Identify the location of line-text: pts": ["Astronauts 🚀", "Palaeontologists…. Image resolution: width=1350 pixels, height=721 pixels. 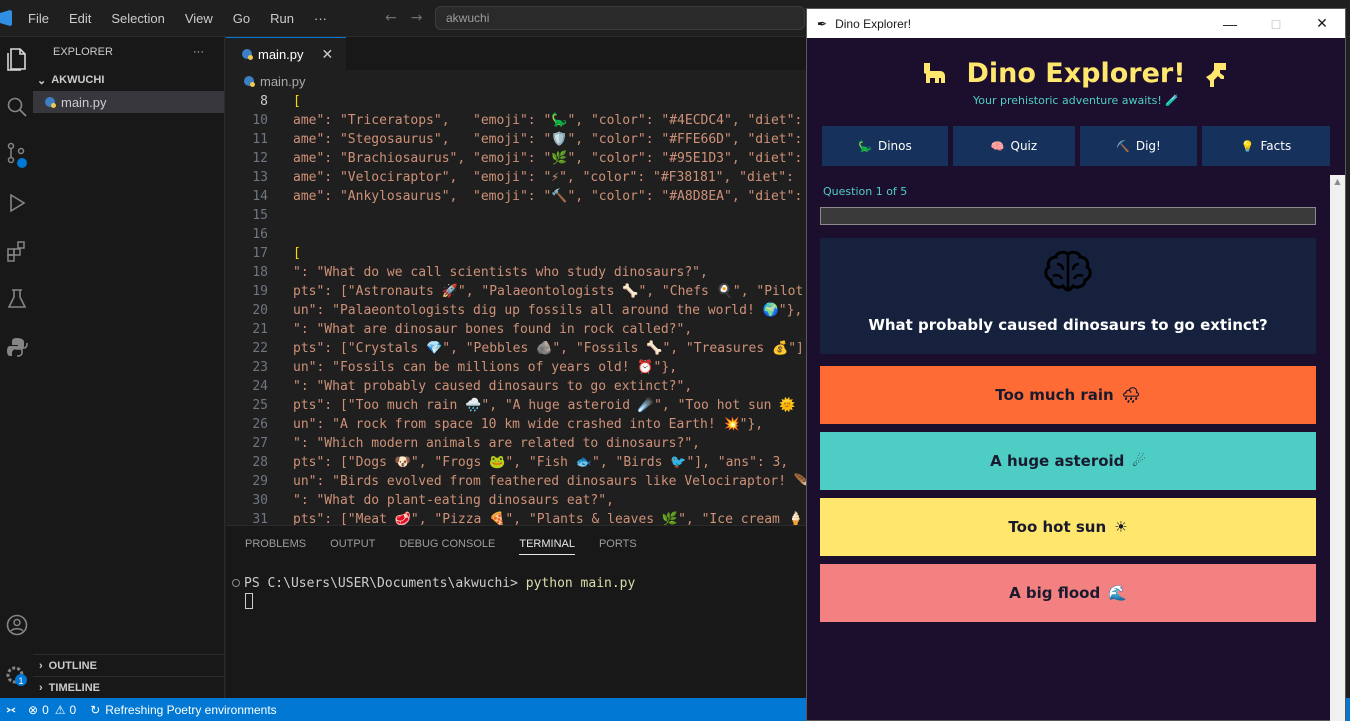
(548, 291).